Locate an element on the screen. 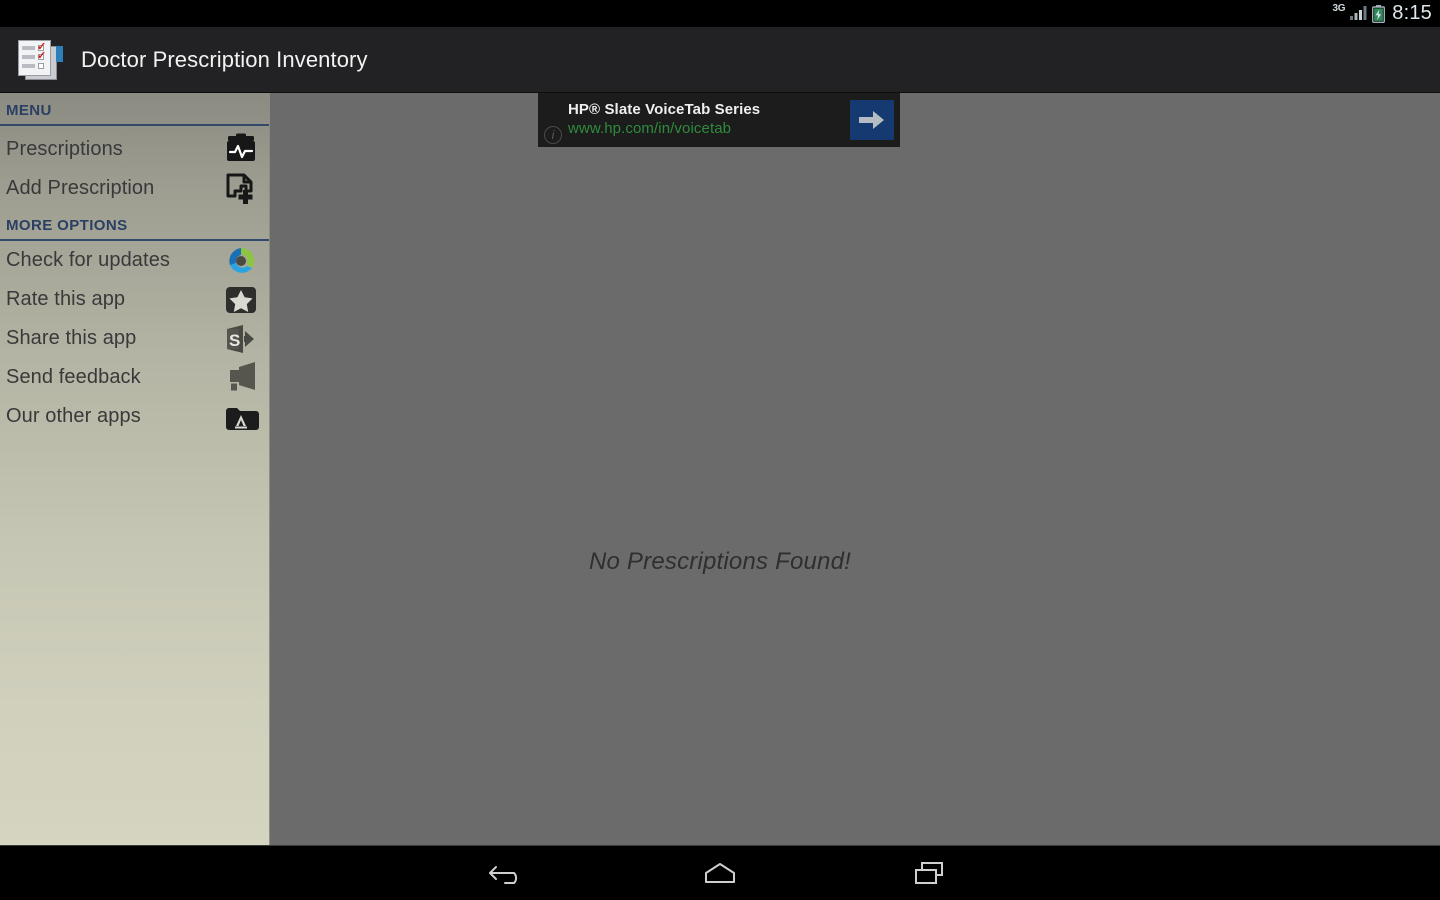 This screenshot has height=900, width=1440. share-icon: S is located at coordinates (241, 339).